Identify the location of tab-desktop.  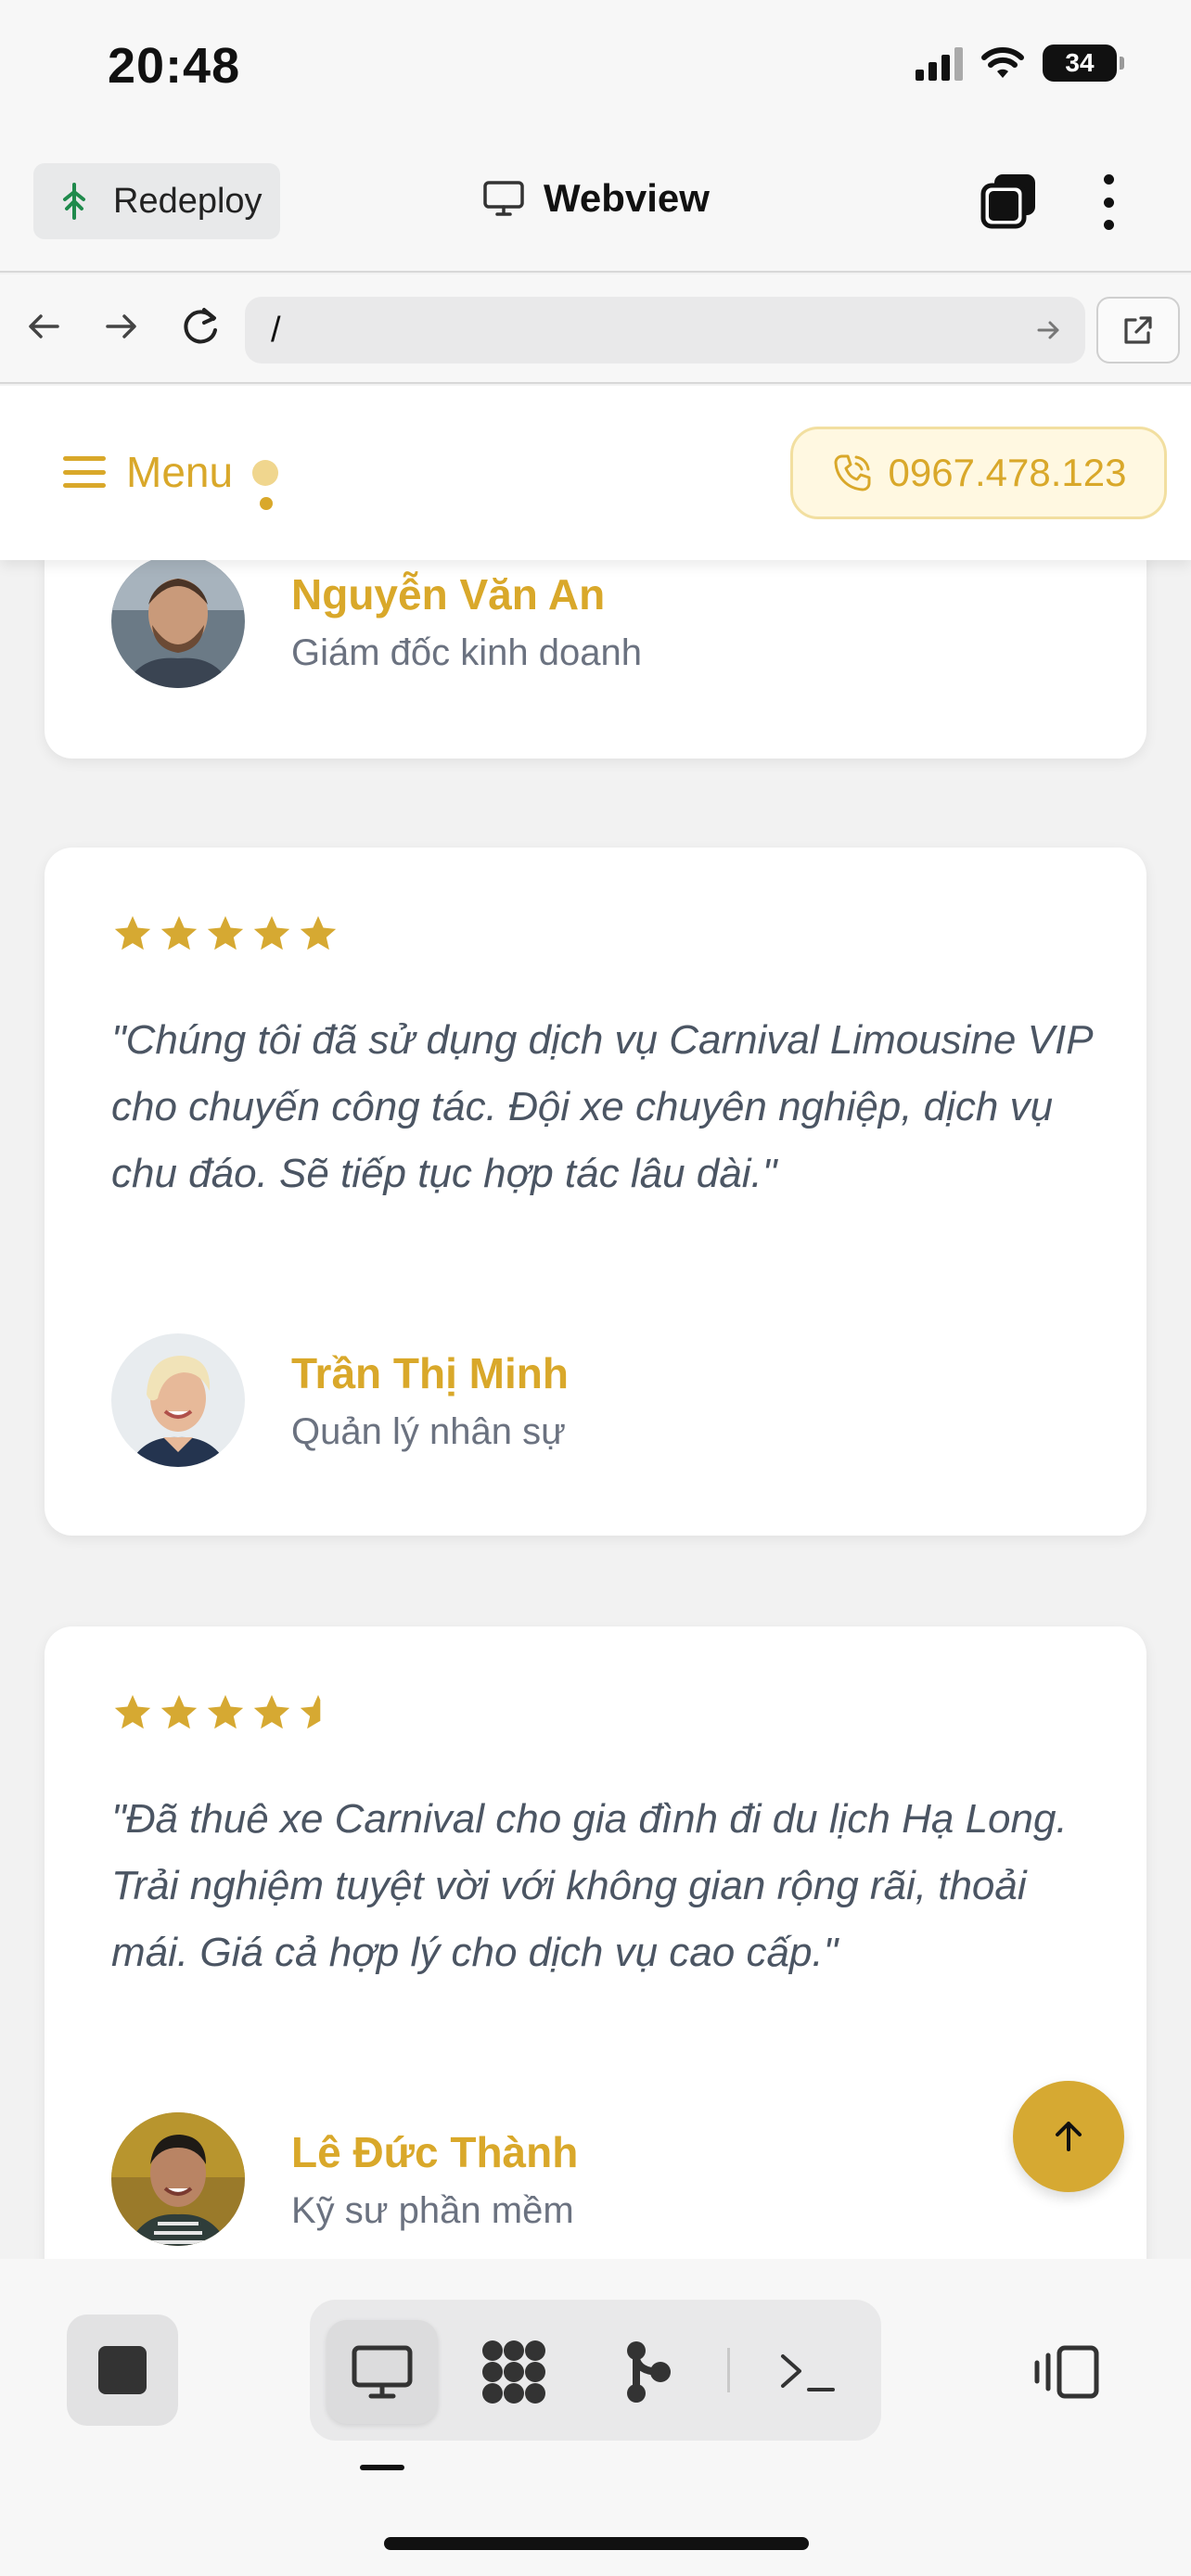
(382, 2372).